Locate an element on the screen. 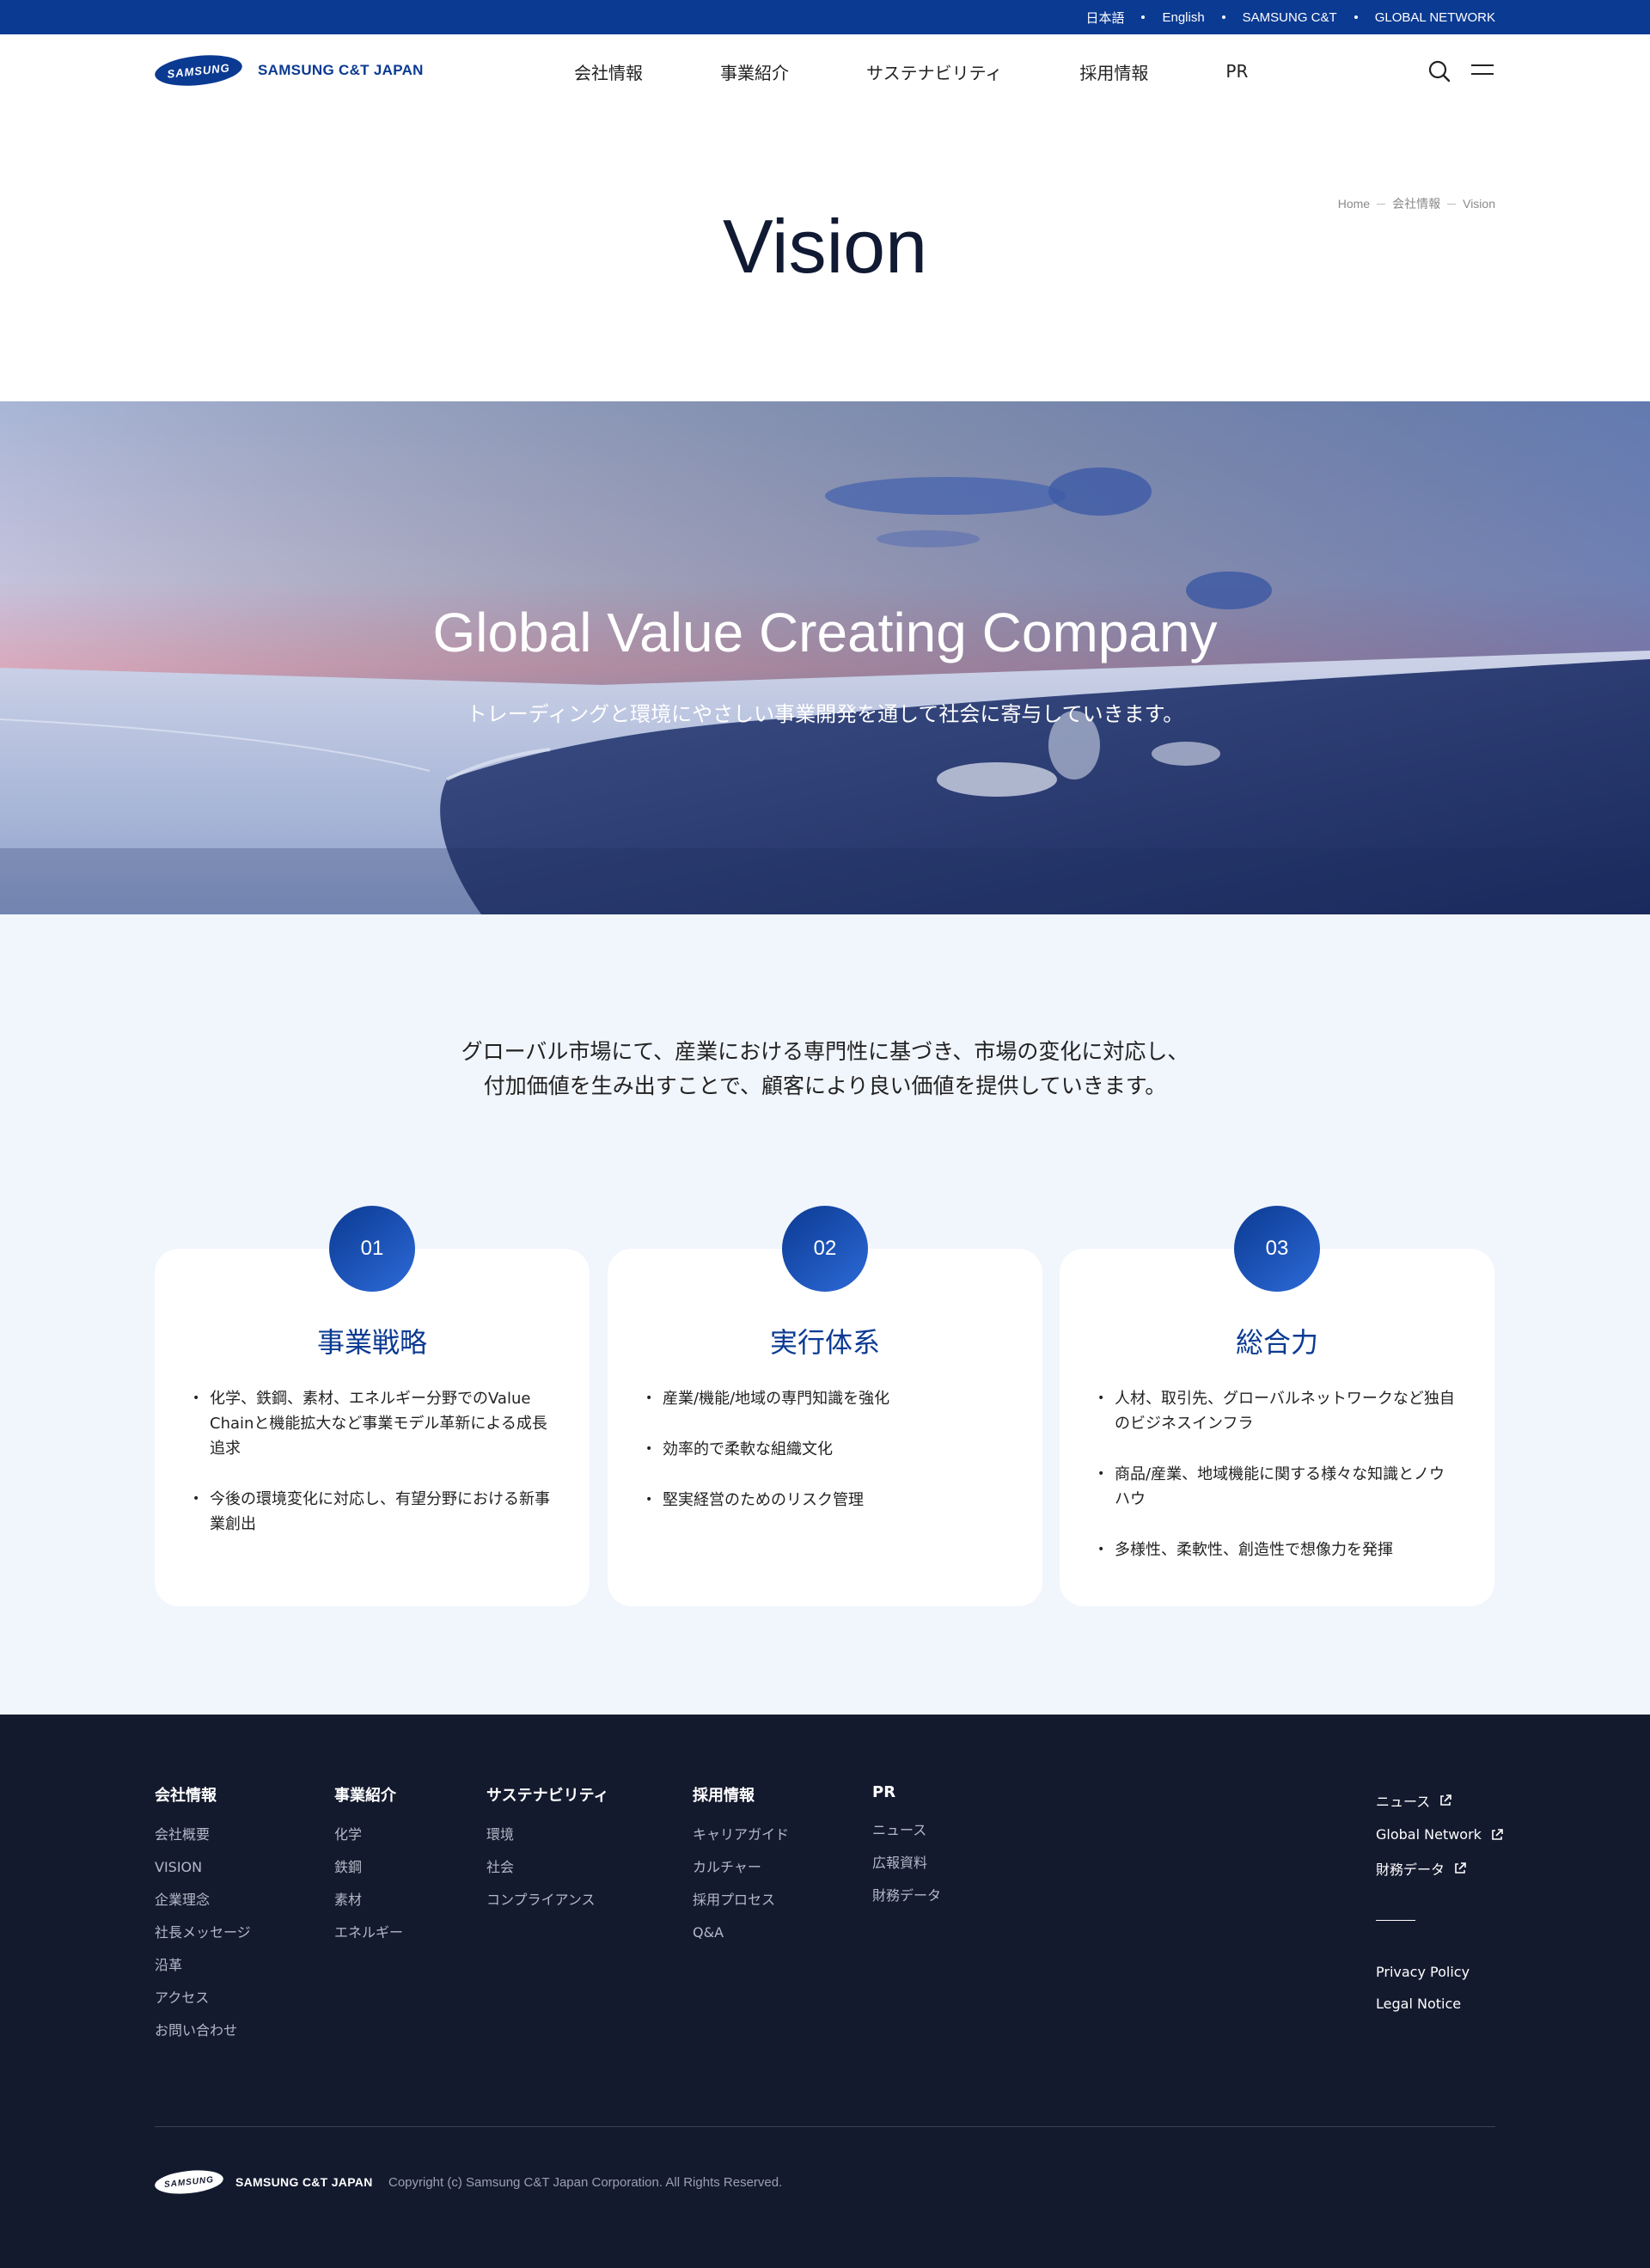 This screenshot has height=2268, width=1650. footer-link: 鉄鋼 is located at coordinates (368, 1868).